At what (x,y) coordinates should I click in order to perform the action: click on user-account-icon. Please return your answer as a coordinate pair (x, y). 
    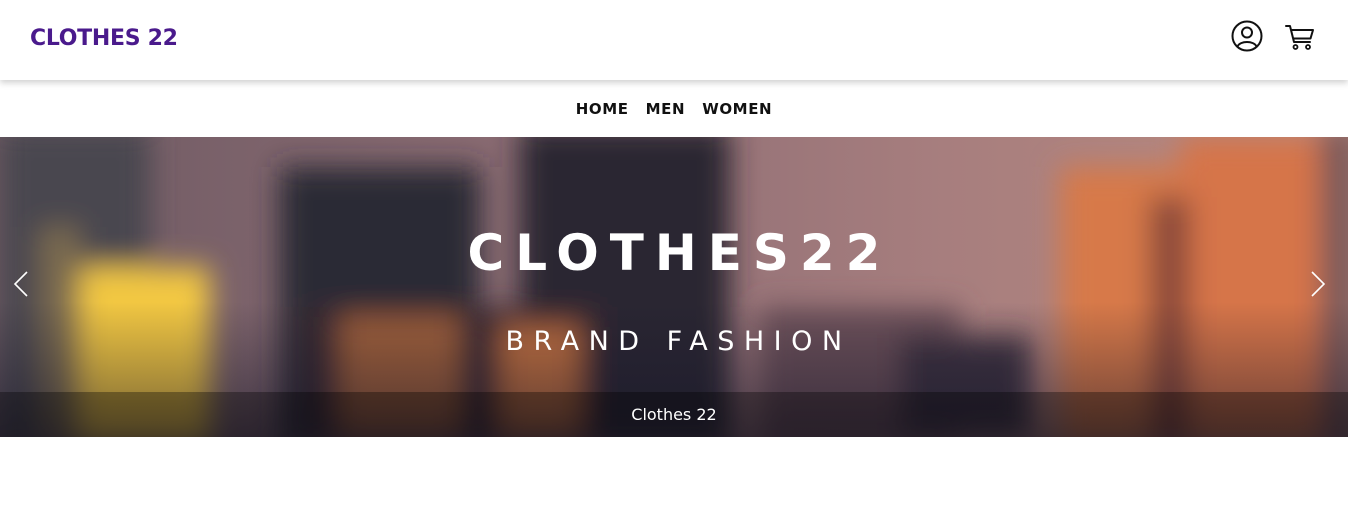
    Looking at the image, I should click on (1247, 36).